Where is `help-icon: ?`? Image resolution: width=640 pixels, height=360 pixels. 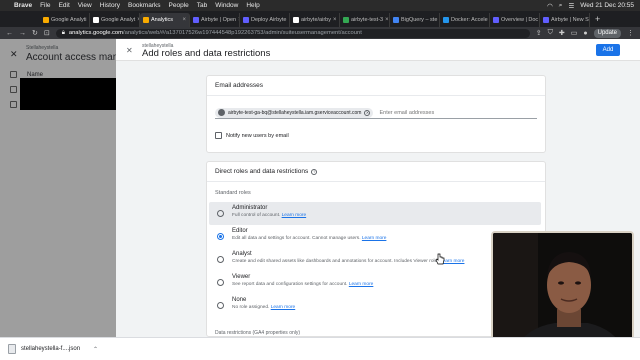
help-icon: ? is located at coordinates (314, 171).